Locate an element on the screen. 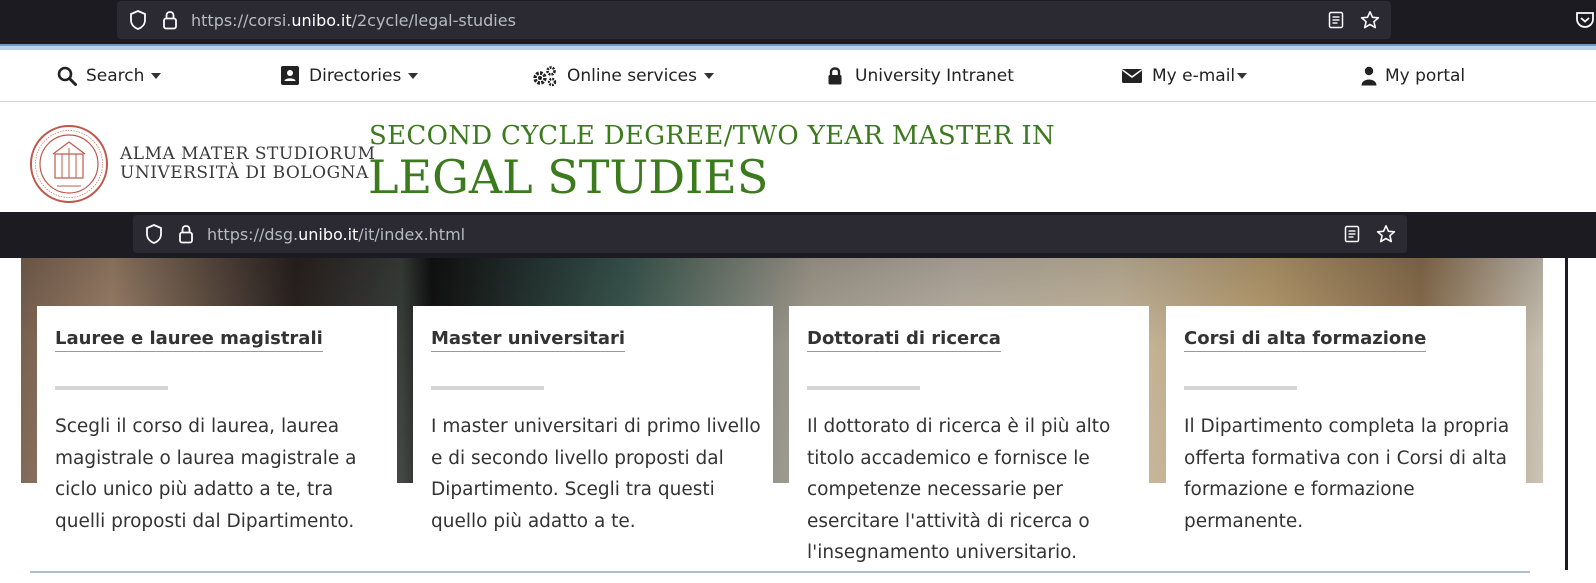 The width and height of the screenshot is (1596, 583). nav-online-services-label: Online services is located at coordinates (632, 75).